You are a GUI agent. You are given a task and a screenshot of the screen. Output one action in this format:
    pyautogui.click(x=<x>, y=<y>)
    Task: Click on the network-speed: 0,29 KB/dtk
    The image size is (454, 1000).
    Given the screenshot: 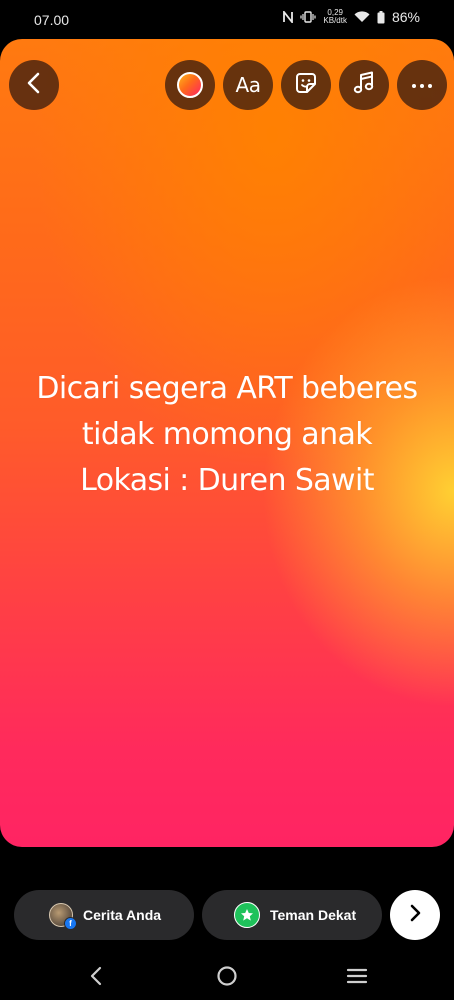 What is the action you would take?
    pyautogui.click(x=335, y=17)
    